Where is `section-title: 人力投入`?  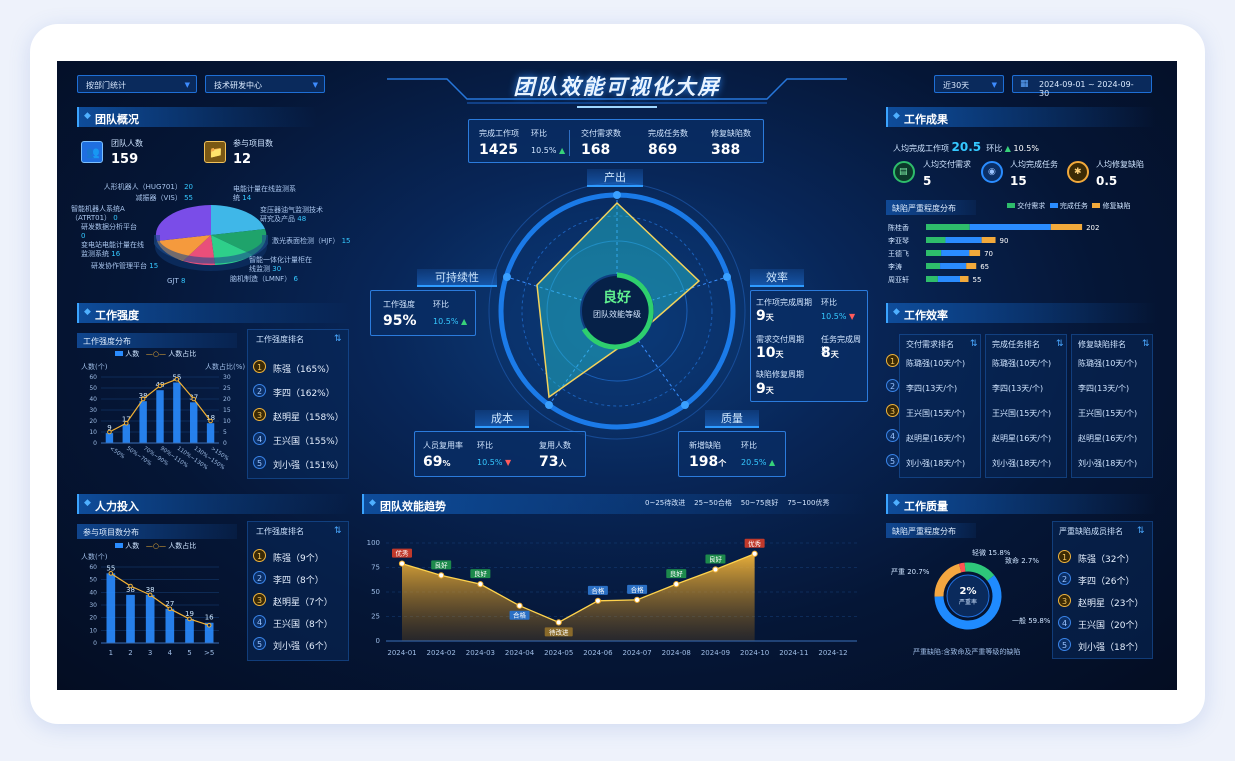
section-title: 人力投入 is located at coordinates (117, 506).